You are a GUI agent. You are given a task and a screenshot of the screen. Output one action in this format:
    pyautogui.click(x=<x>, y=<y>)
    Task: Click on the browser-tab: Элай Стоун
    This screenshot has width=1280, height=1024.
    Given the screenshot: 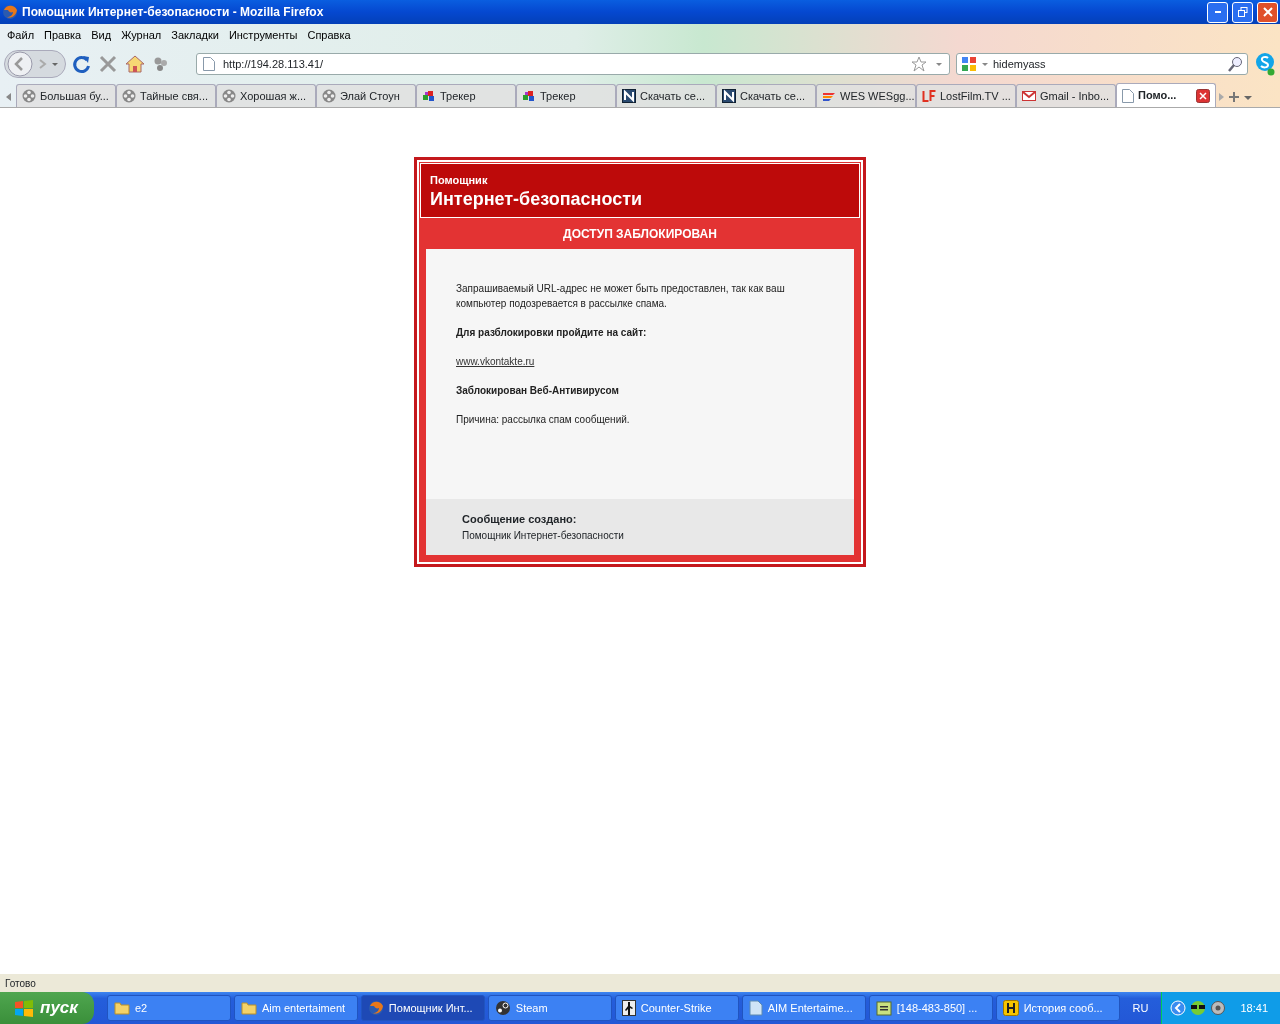 What is the action you would take?
    pyautogui.click(x=366, y=95)
    